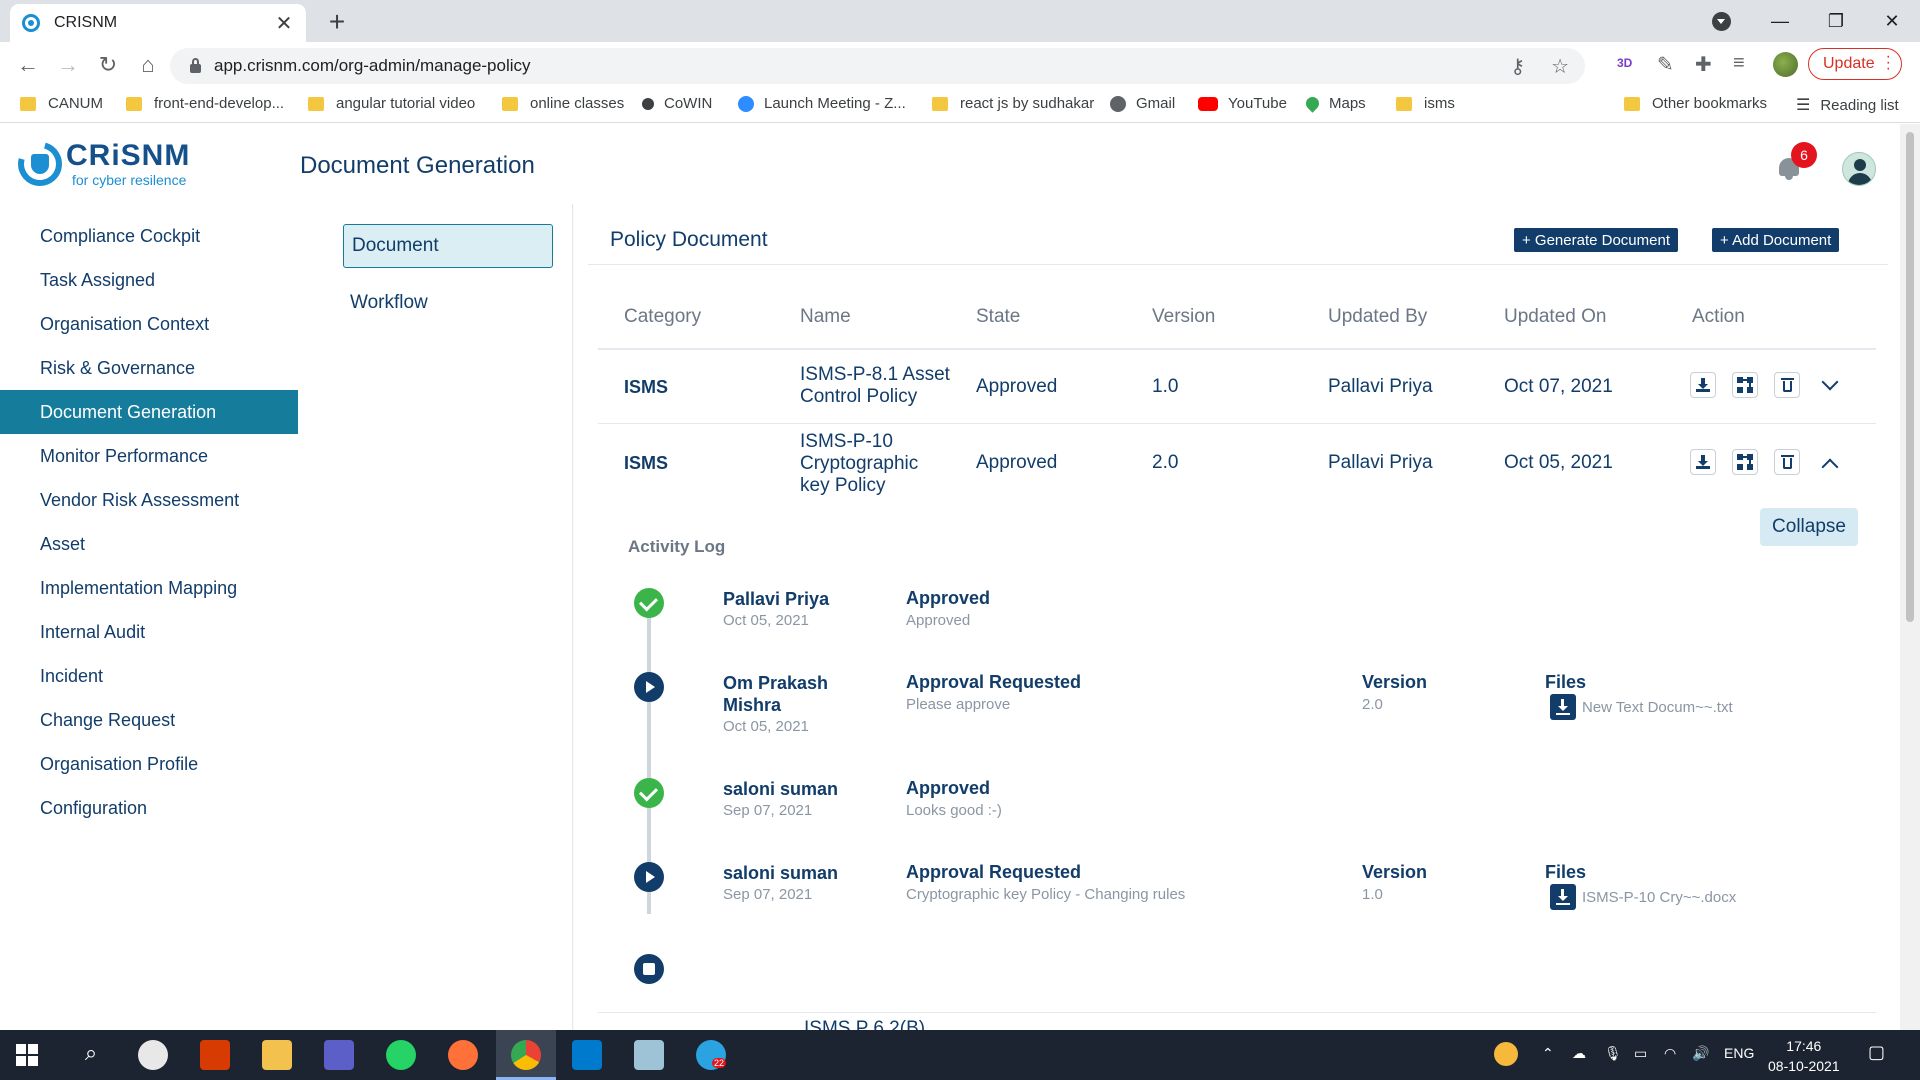 The height and width of the screenshot is (1080, 1920). I want to click on bookmark-online-classes: online classes, so click(563, 103).